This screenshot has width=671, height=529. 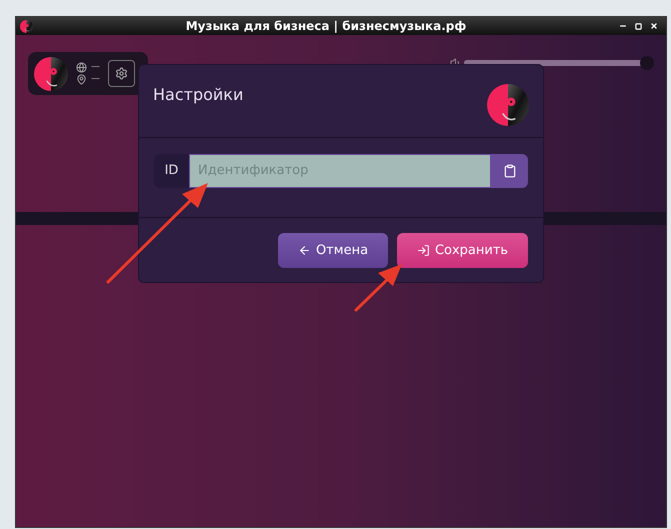 I want to click on location-status: —, so click(x=95, y=79).